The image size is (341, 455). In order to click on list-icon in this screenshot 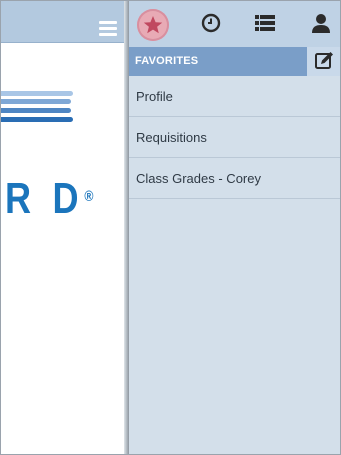, I will do `click(265, 23)`.